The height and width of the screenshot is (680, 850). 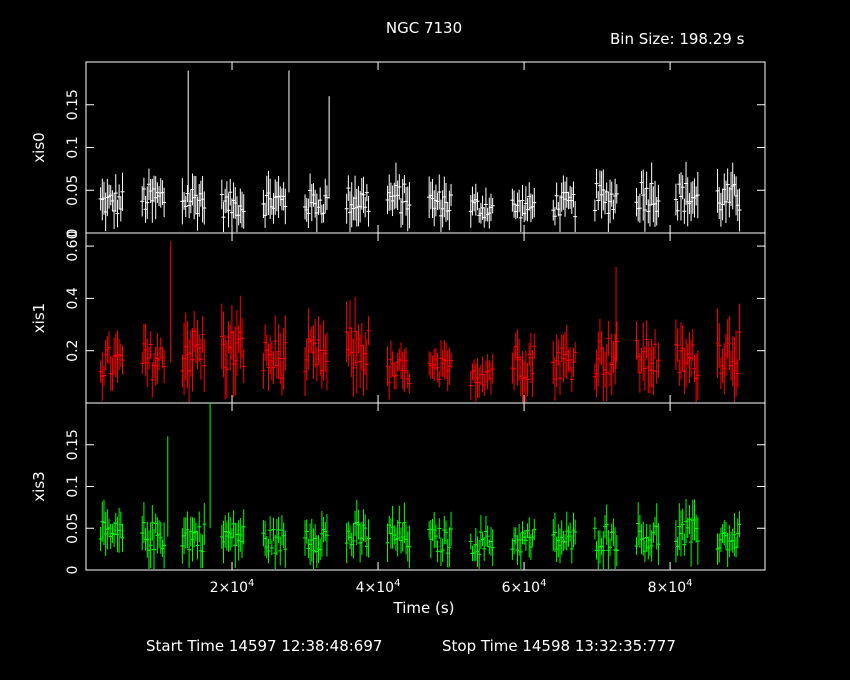 I want to click on y-axis-label: xis3, so click(x=39, y=486).